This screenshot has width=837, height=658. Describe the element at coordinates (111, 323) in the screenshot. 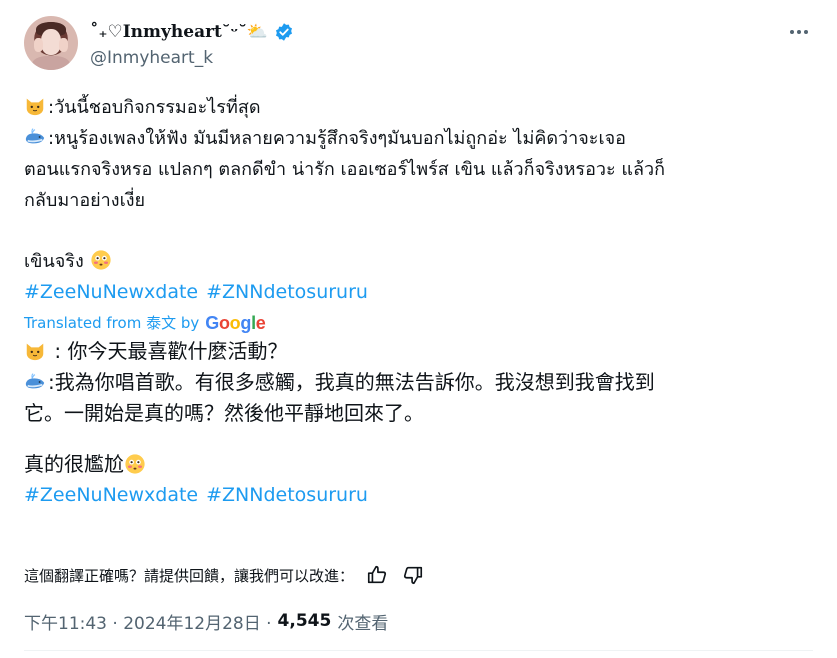

I see `translated-label: Translated from 泰文 by` at that location.